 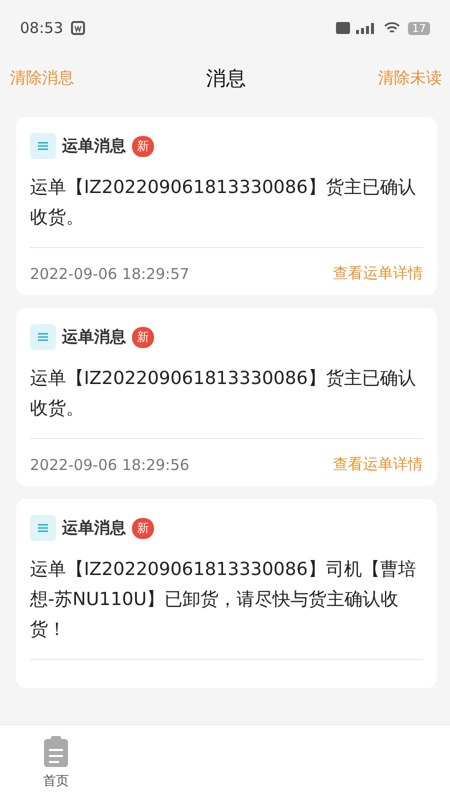 I want to click on signal-icon, so click(x=356, y=28).